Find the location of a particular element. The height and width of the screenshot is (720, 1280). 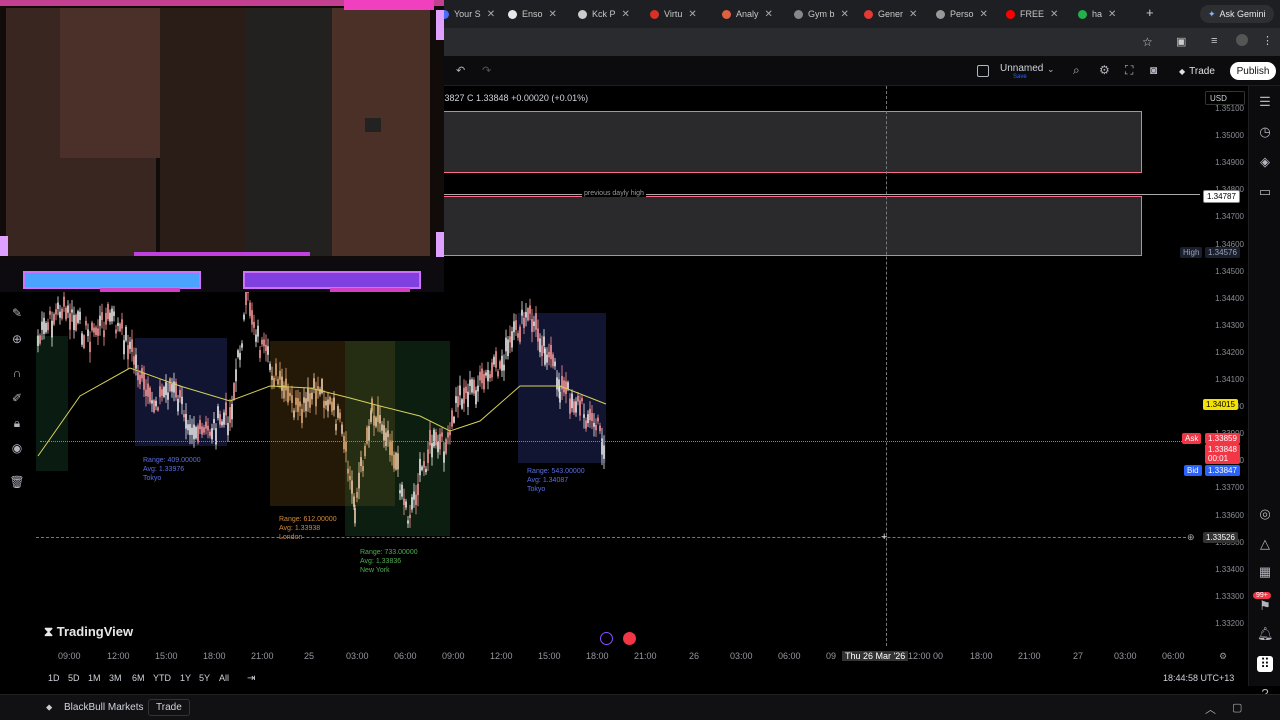

save-label: Save is located at coordinates (1020, 77).